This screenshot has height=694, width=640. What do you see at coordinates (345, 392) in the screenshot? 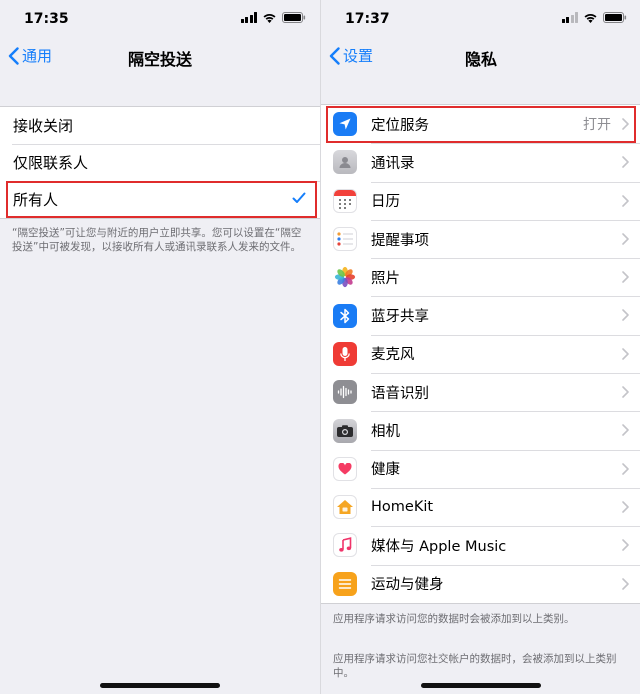
I see `speech-recognition-icon` at bounding box center [345, 392].